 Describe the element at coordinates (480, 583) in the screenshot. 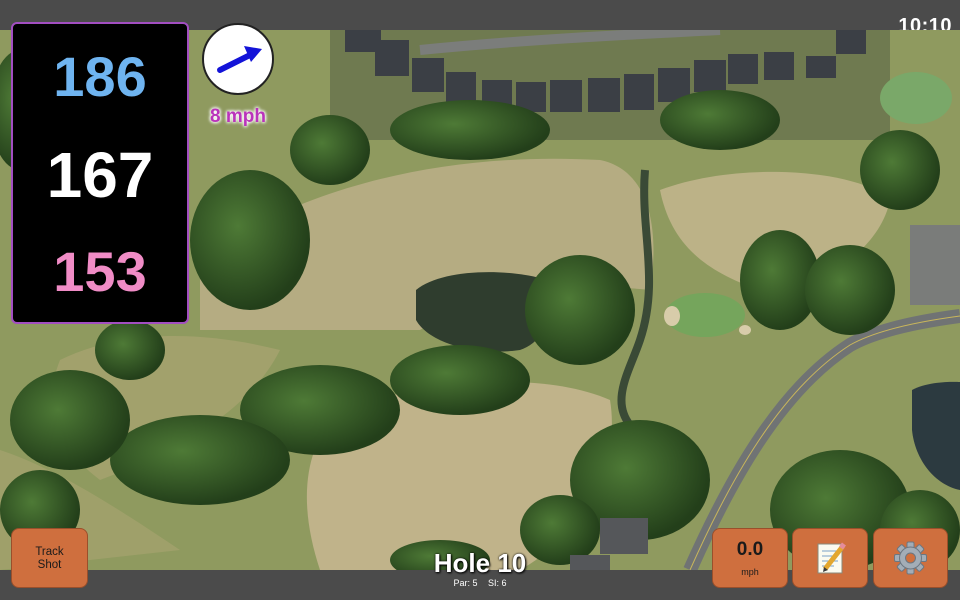

I see `hole-info: Par: 5 SI: 6` at that location.